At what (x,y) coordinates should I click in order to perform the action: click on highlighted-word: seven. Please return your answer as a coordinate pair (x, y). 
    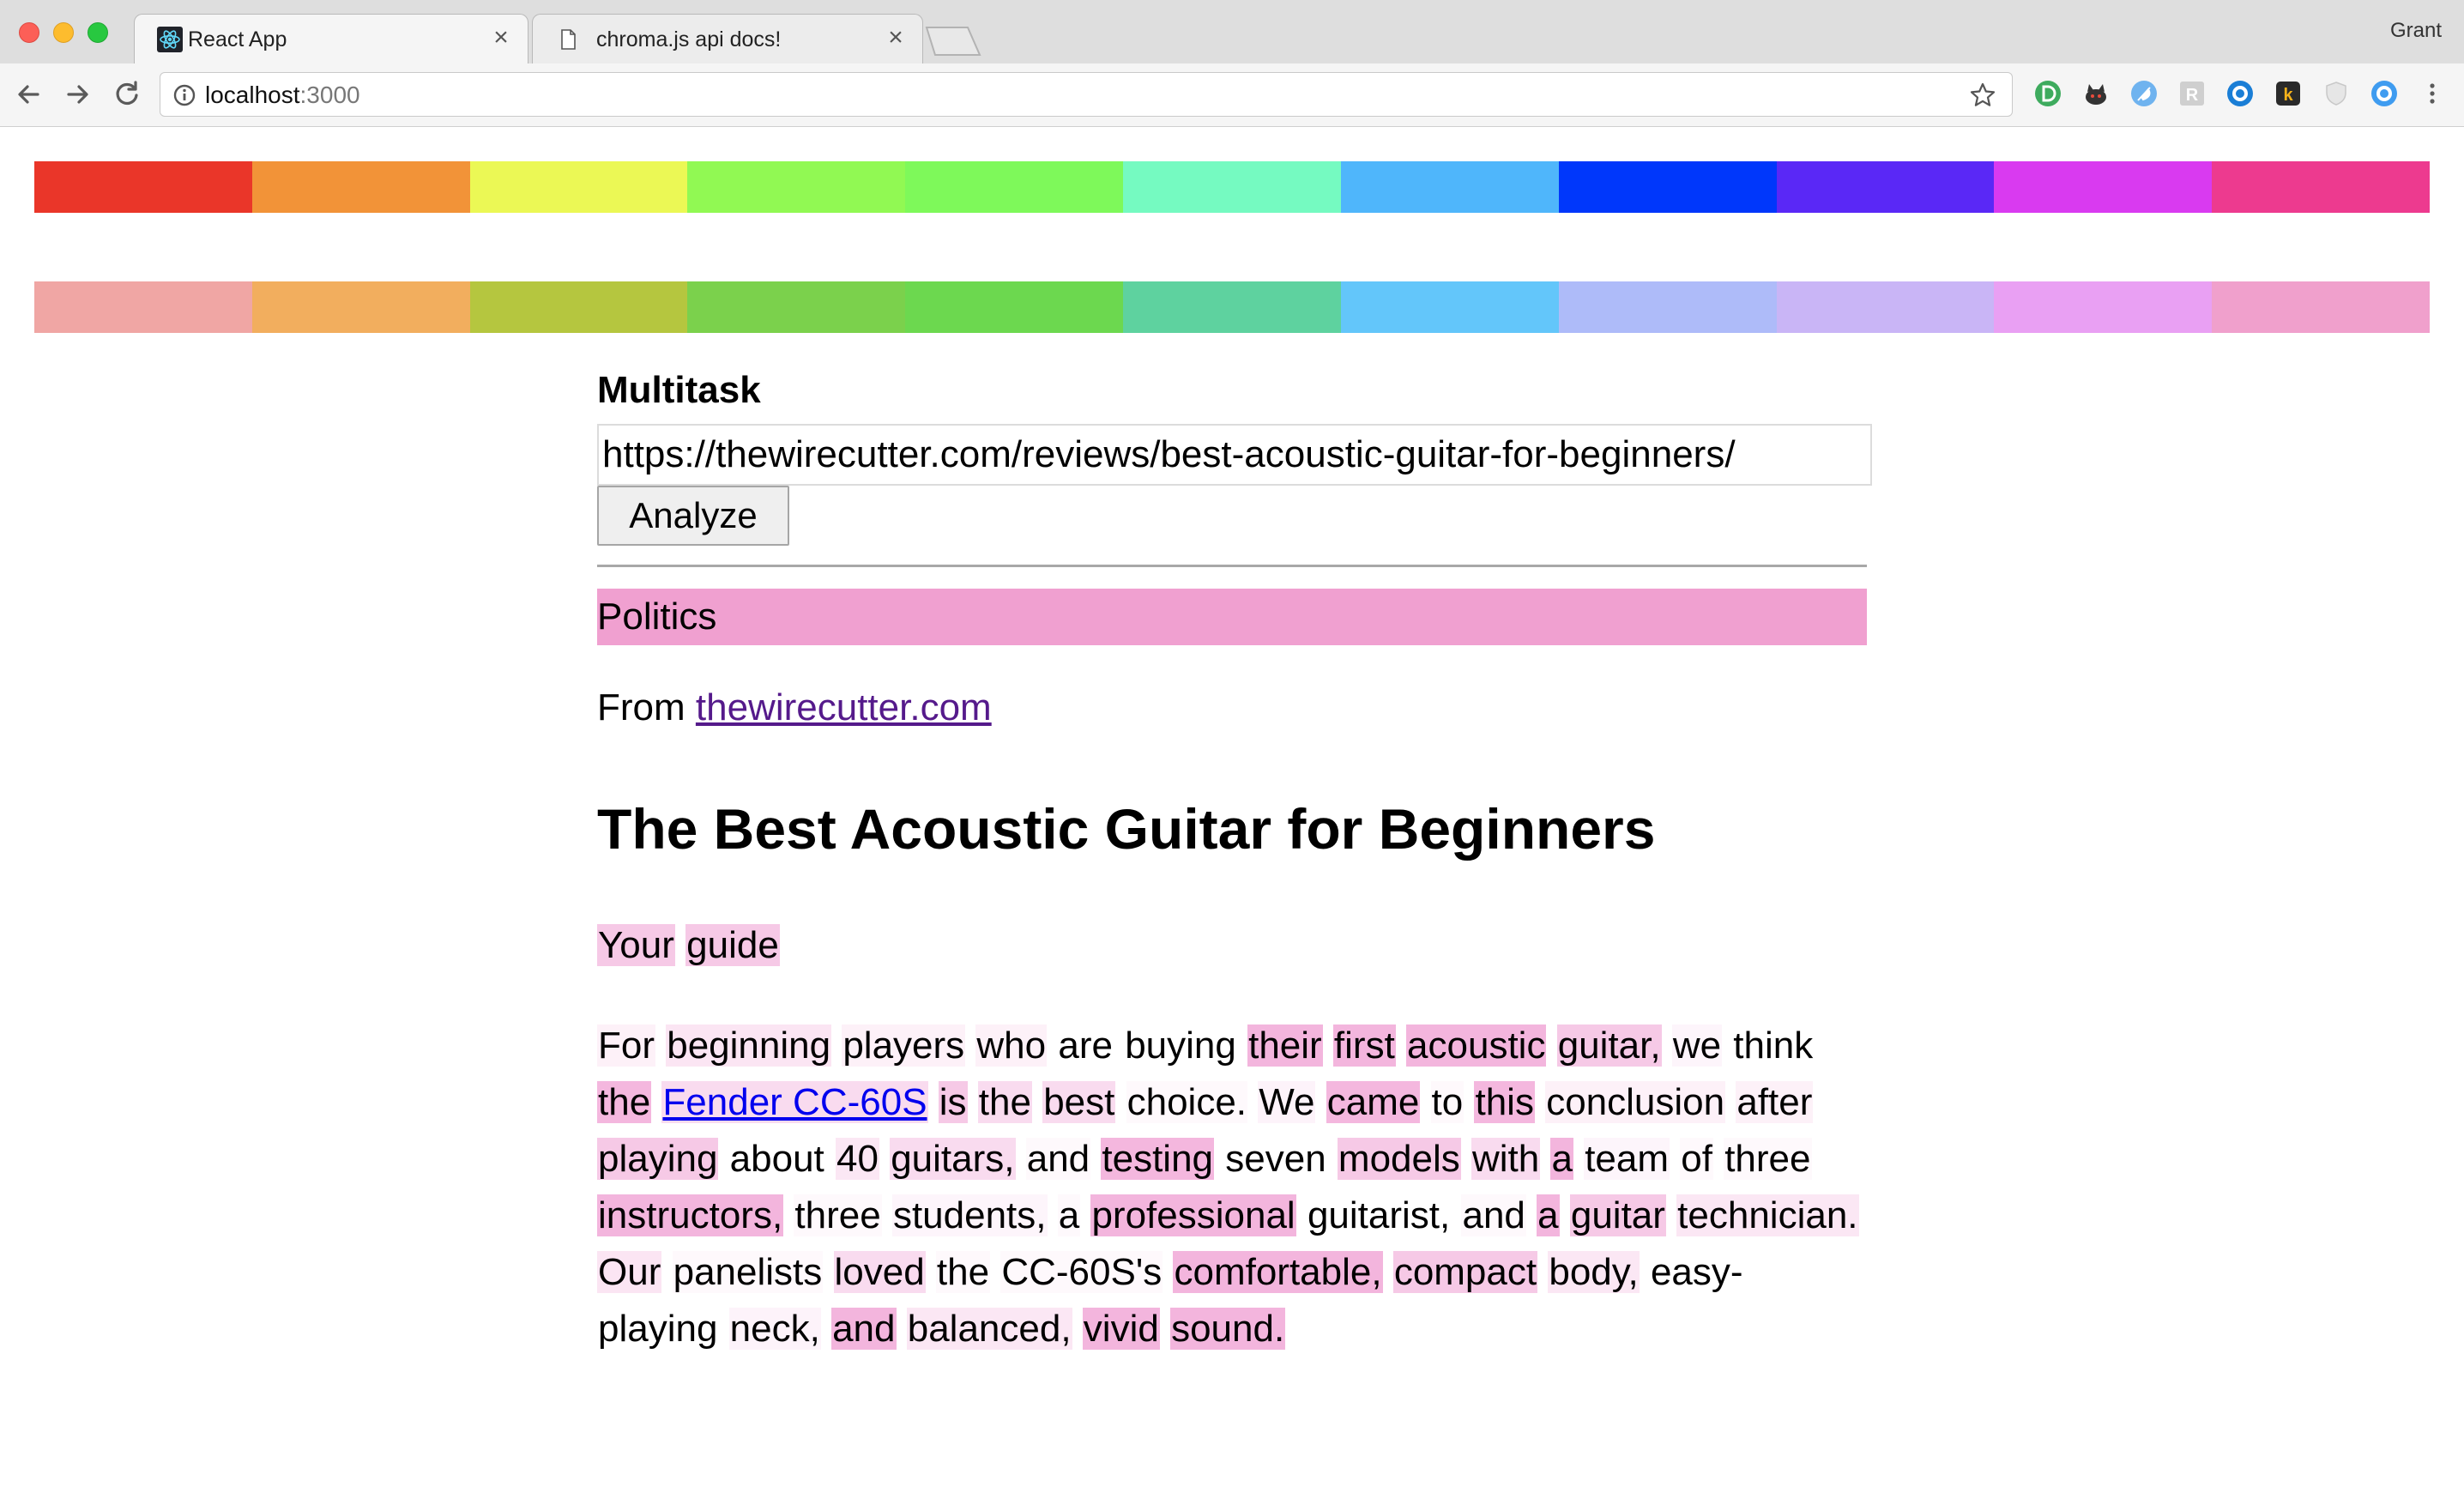
    Looking at the image, I should click on (1275, 1159).